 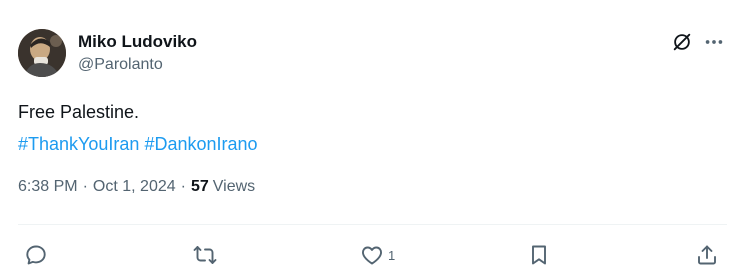 I want to click on views-count: 57, so click(x=200, y=187).